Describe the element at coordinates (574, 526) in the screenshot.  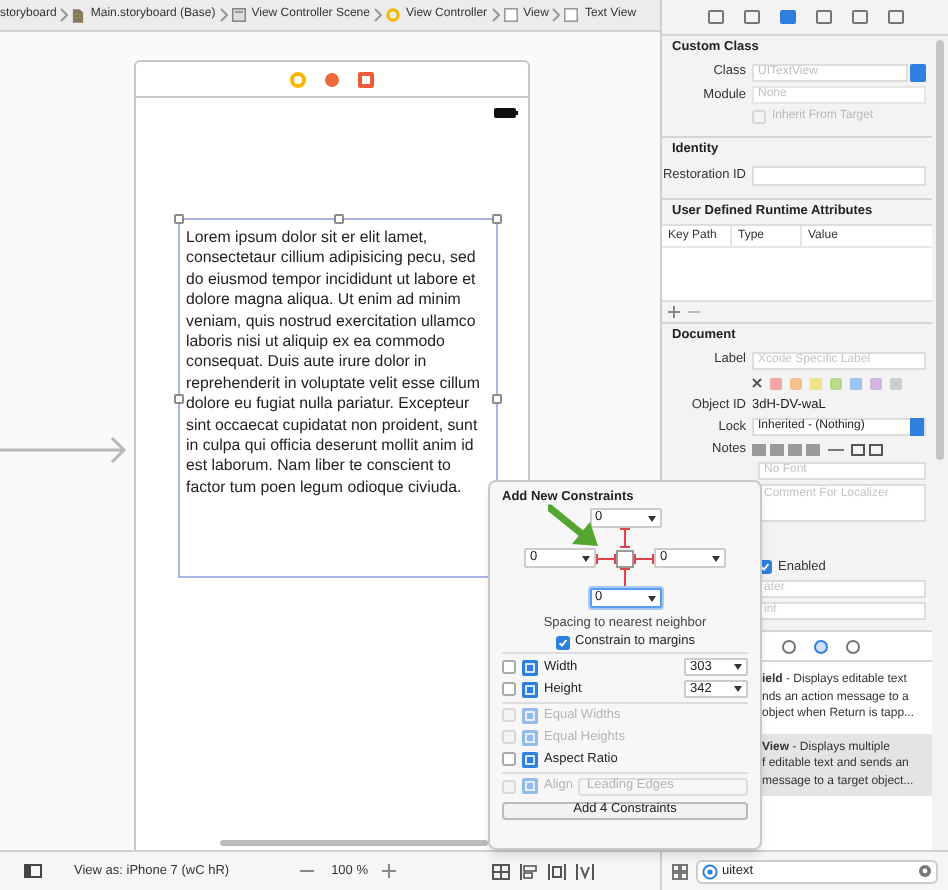
I see `annotation-arrow` at that location.